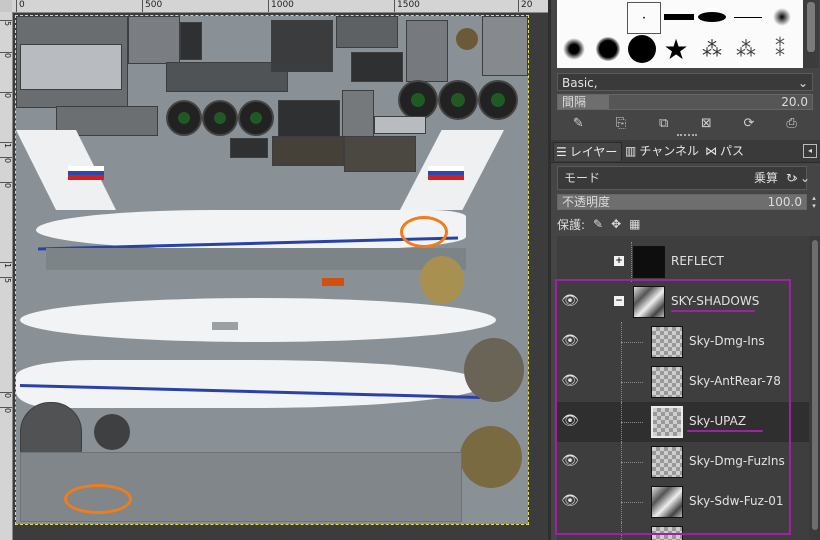 The image size is (820, 540). What do you see at coordinates (593, 152) in the screenshot?
I see `tab-label: レイヤー` at bounding box center [593, 152].